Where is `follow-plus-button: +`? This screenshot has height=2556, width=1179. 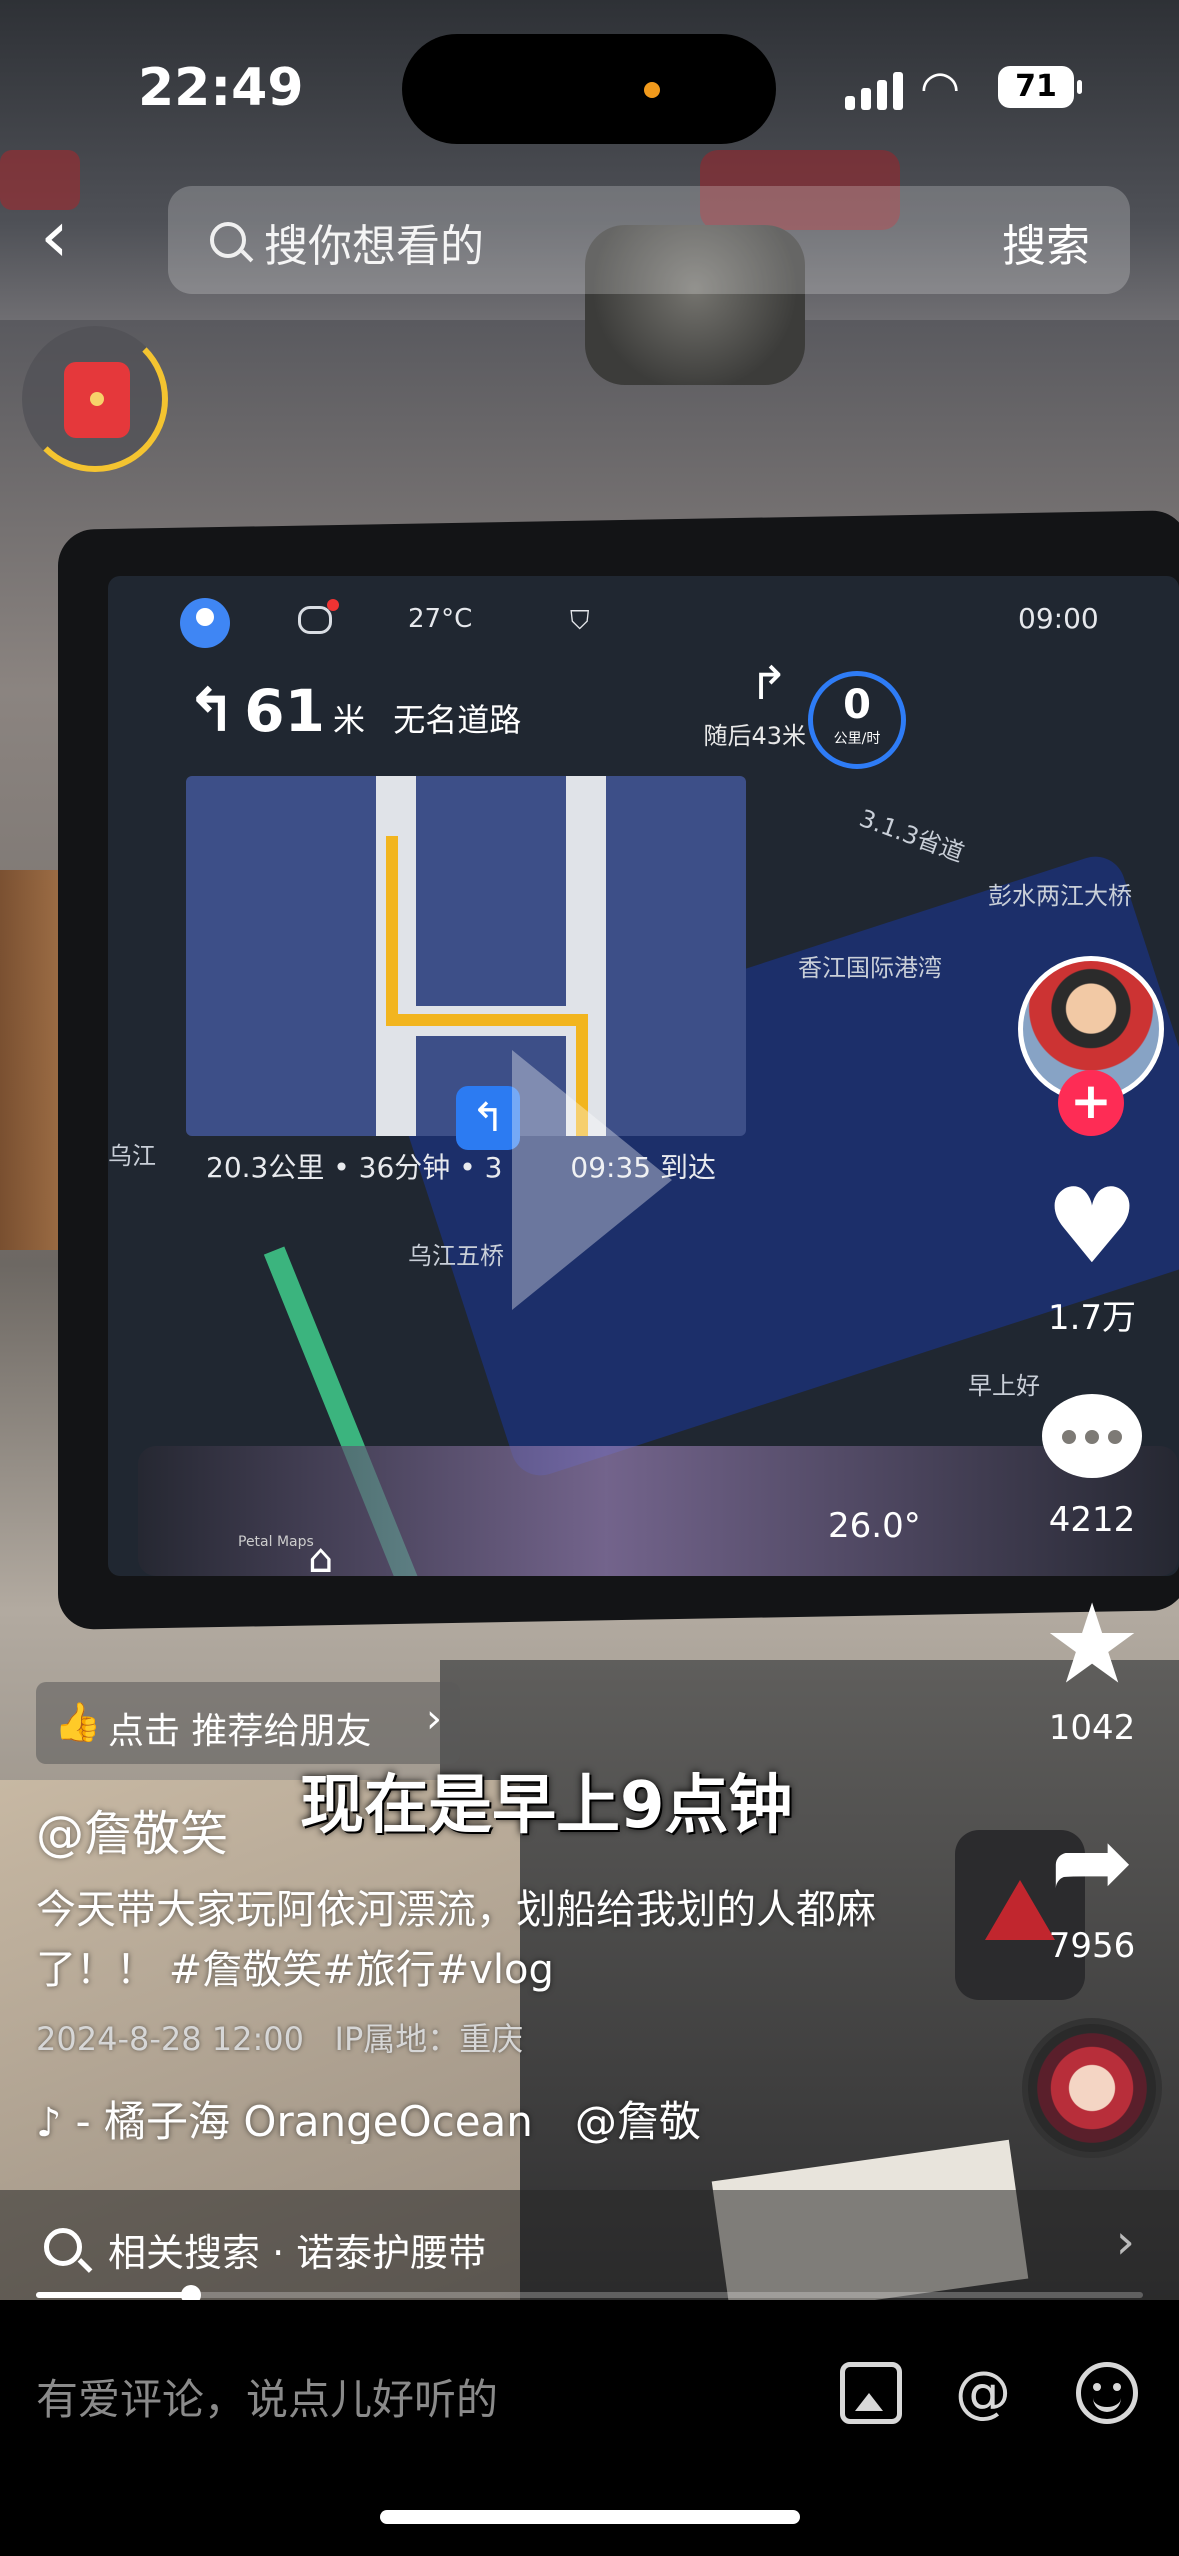
follow-plus-button: + is located at coordinates (1091, 1103).